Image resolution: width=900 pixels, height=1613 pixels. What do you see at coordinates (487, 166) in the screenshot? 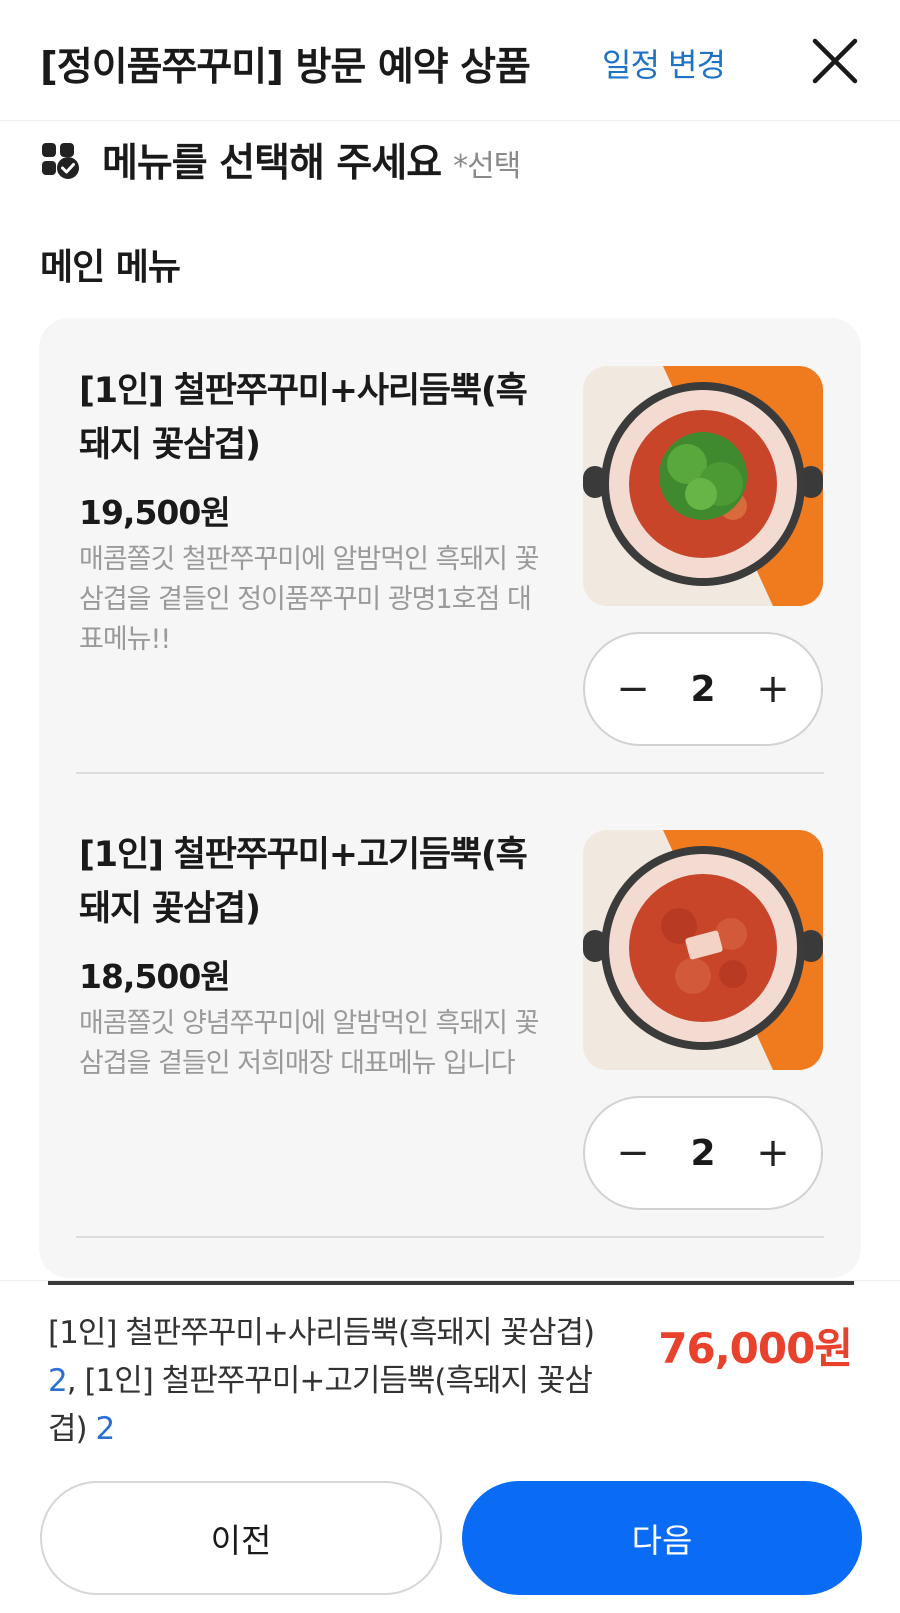
I see `optional-label: *선택` at bounding box center [487, 166].